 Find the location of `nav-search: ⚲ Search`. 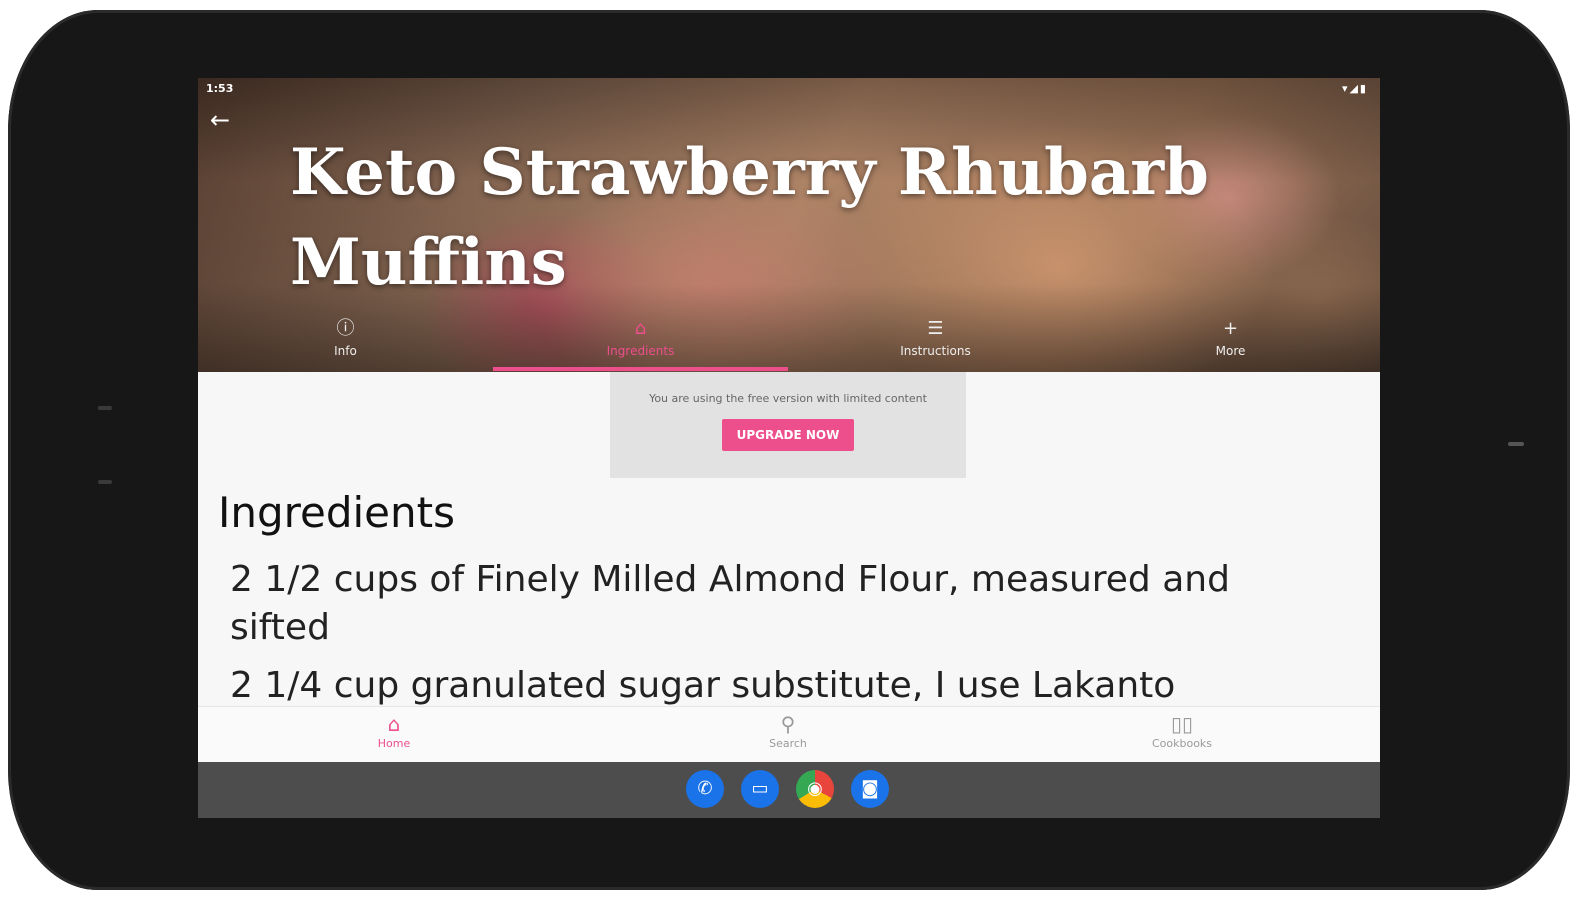

nav-search: ⚲ Search is located at coordinates (788, 731).